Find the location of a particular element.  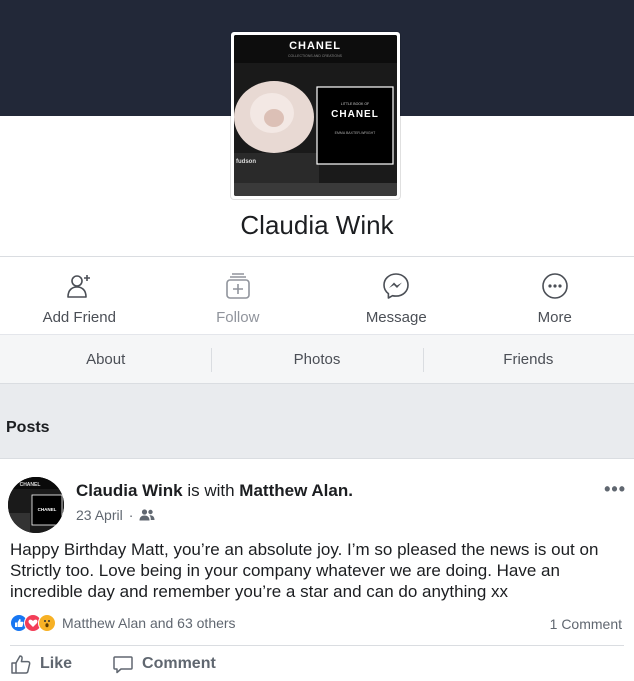

avatar-image: CHANEL CHANEL is located at coordinates (36, 505).